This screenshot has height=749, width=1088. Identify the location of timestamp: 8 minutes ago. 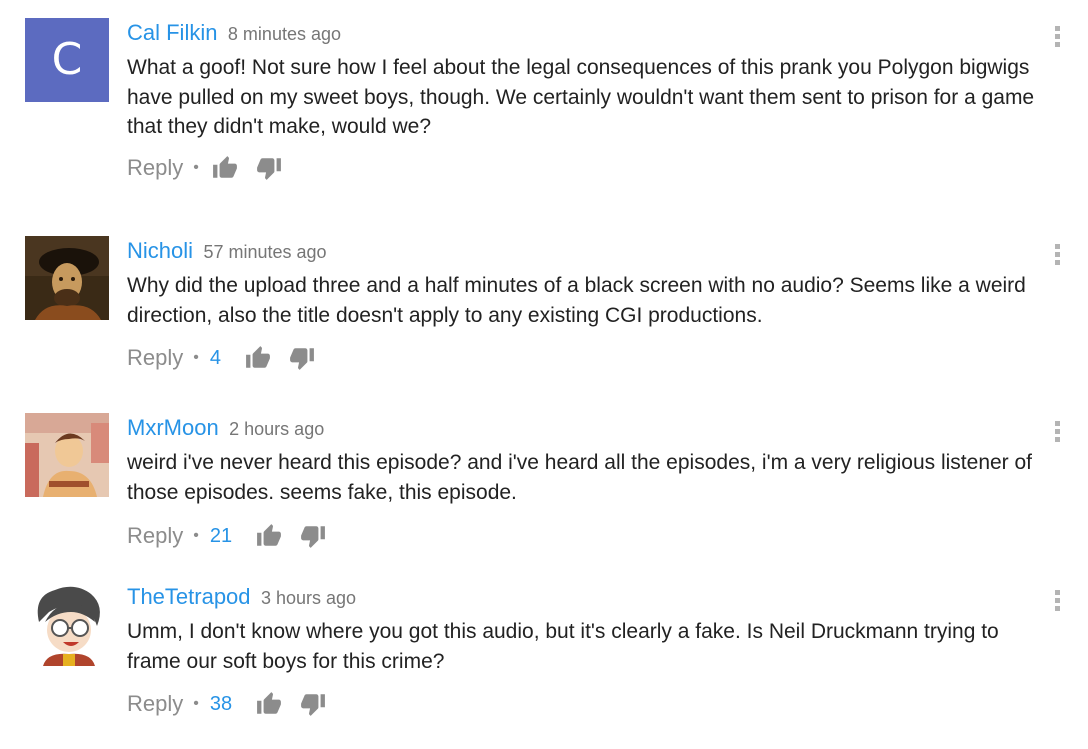
(284, 34).